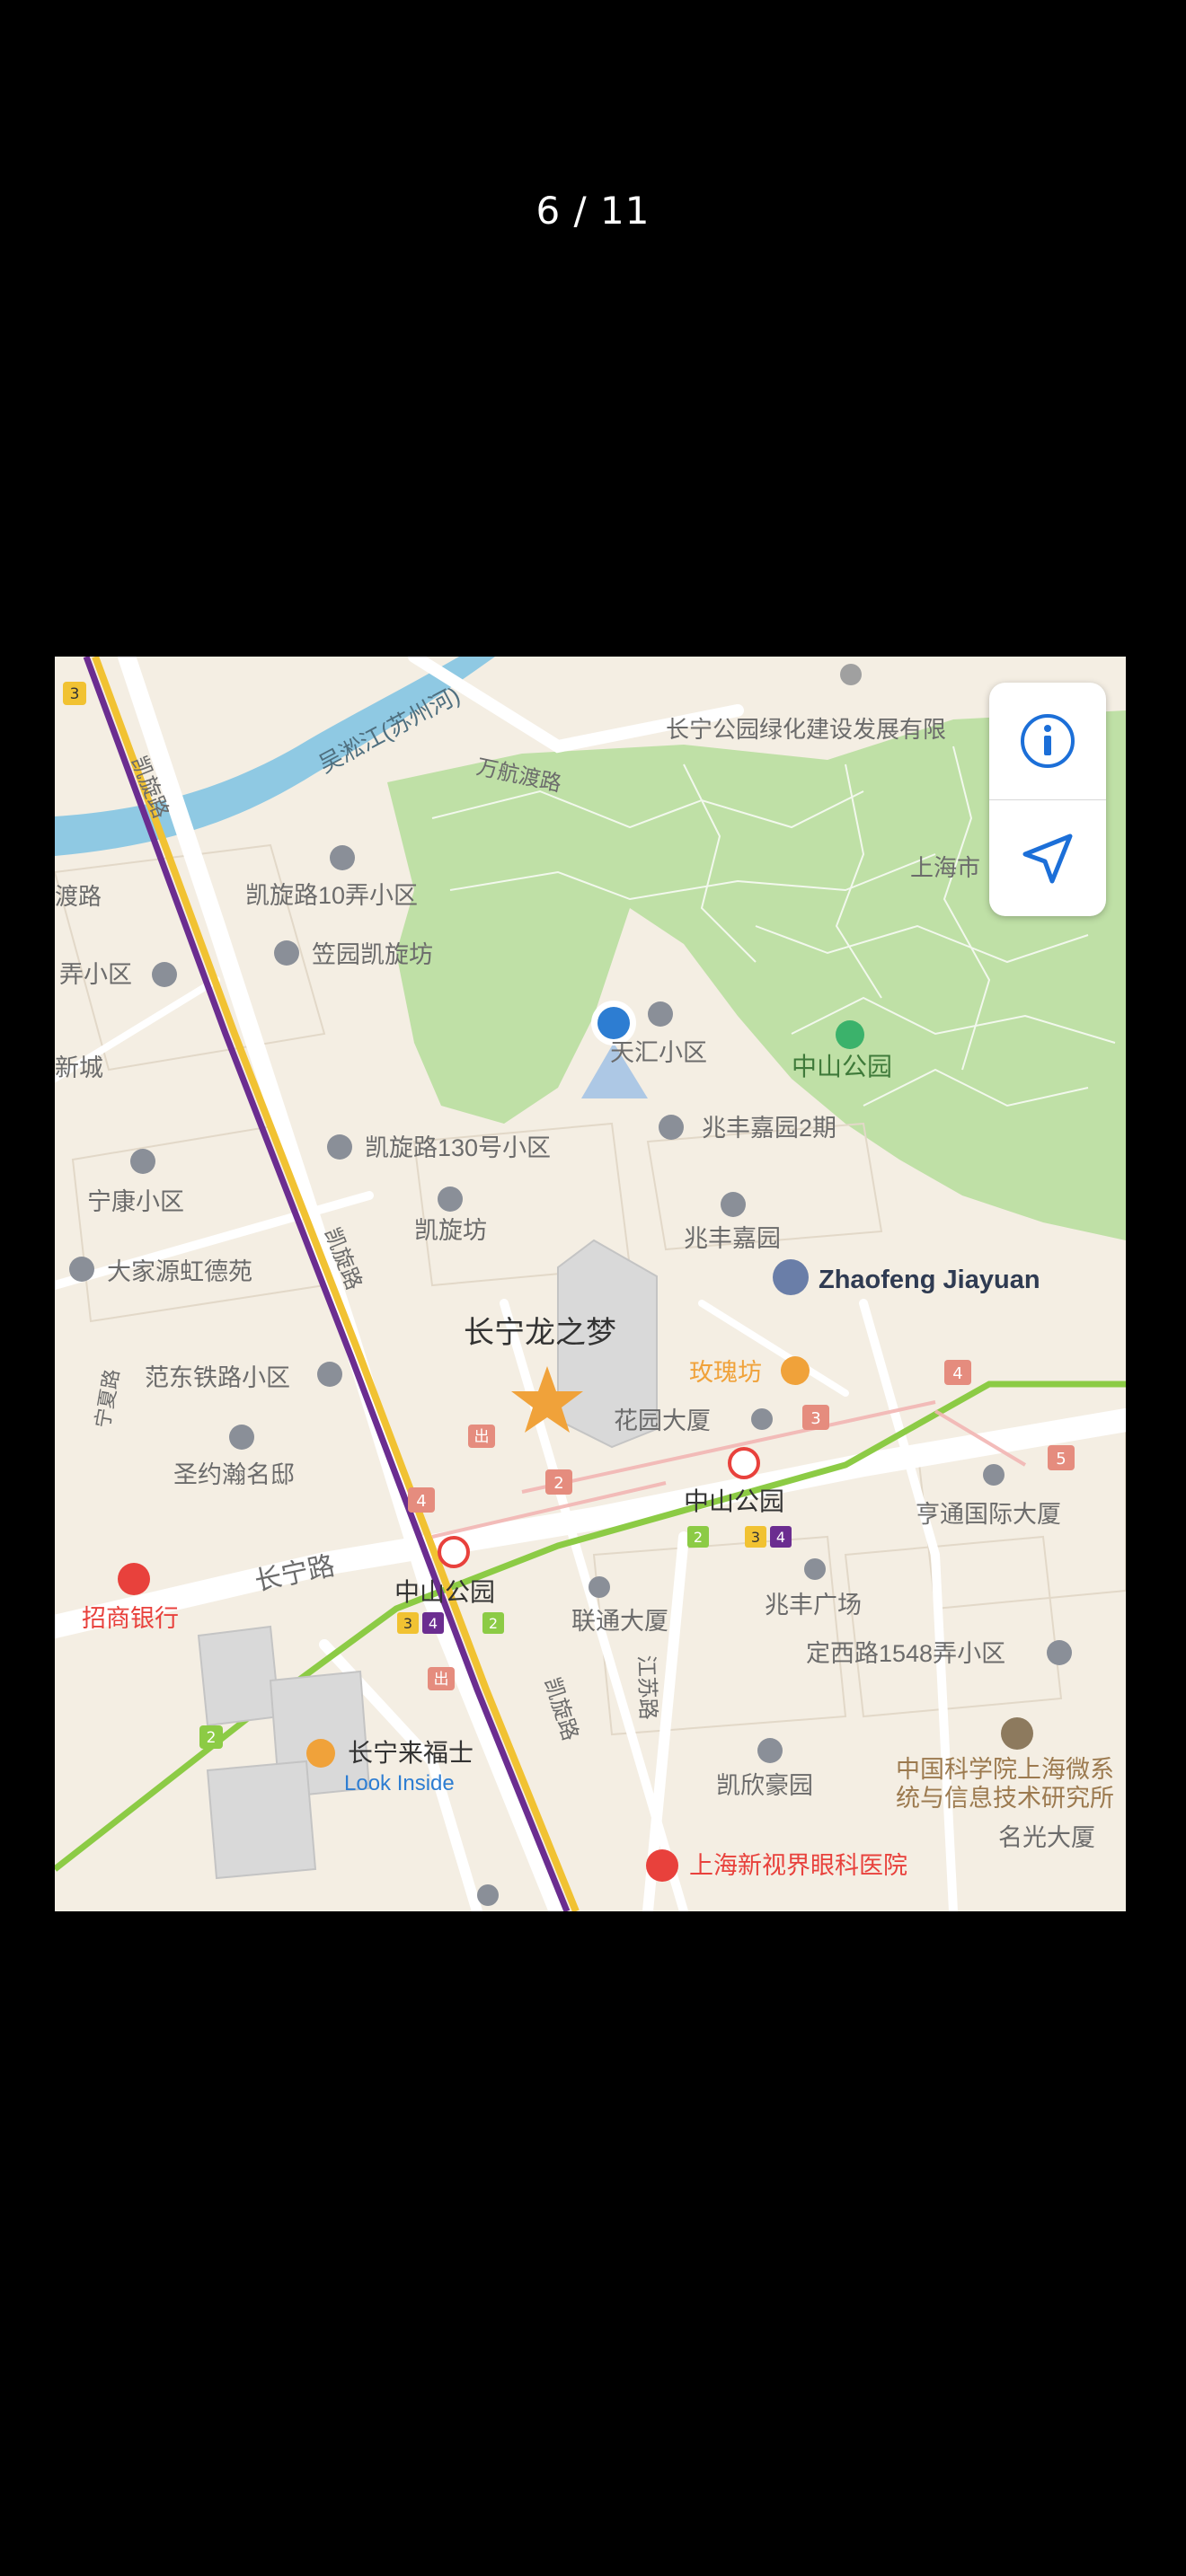 Image resolution: width=1186 pixels, height=2576 pixels. What do you see at coordinates (95, 974) in the screenshot?
I see `poi-label: 弄小区` at bounding box center [95, 974].